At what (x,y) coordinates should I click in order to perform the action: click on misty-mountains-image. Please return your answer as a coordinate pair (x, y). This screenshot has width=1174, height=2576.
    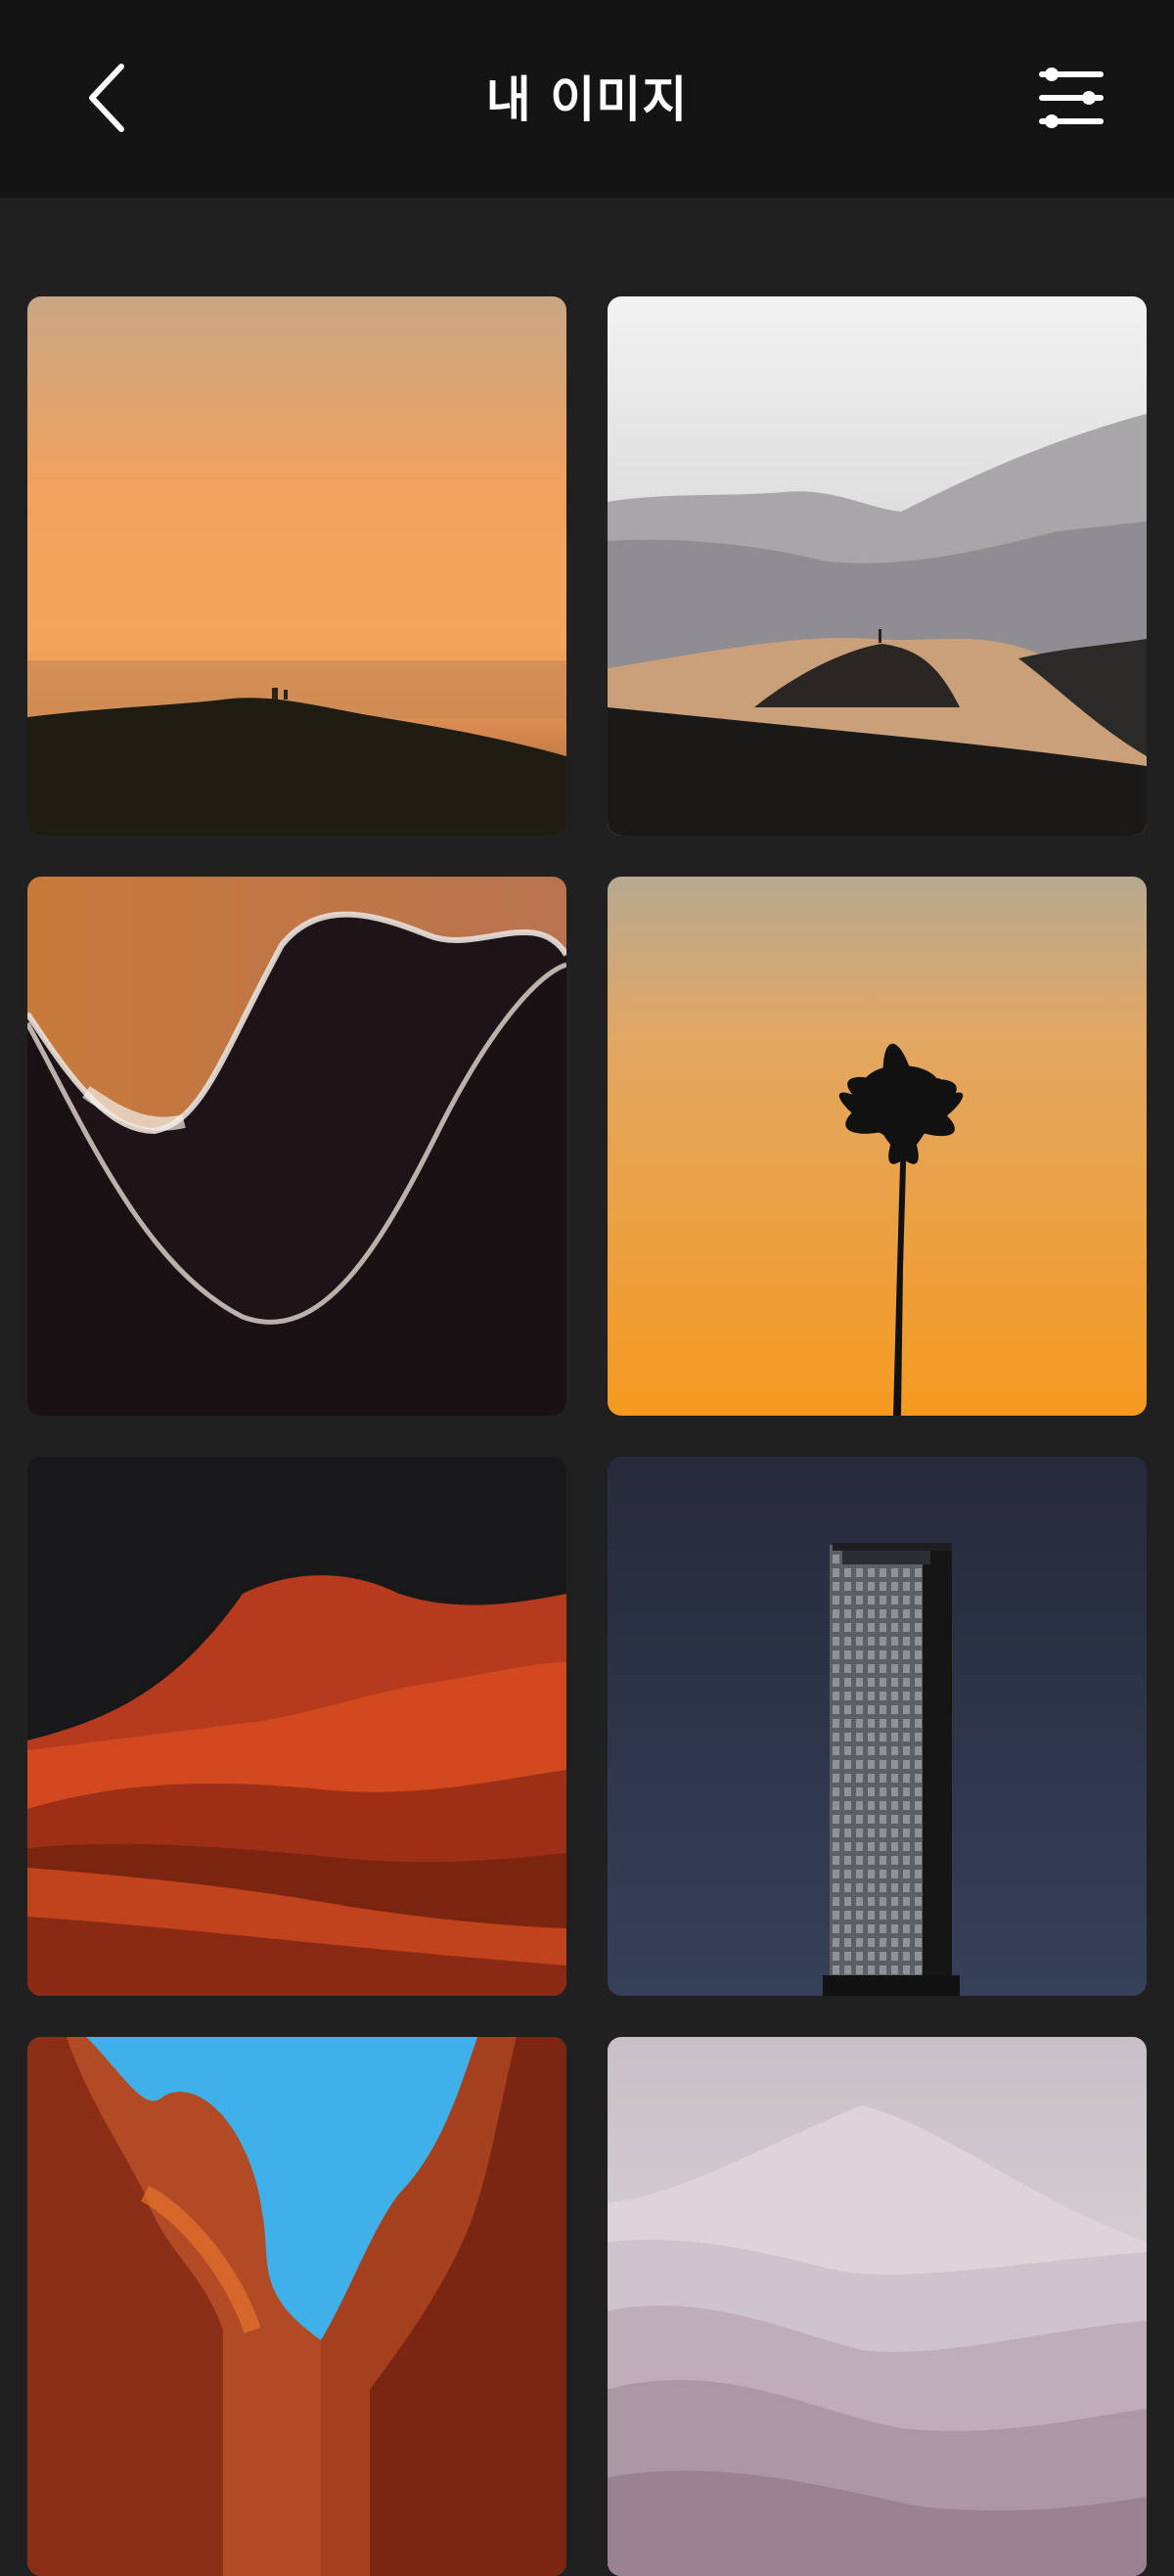
    Looking at the image, I should click on (877, 2306).